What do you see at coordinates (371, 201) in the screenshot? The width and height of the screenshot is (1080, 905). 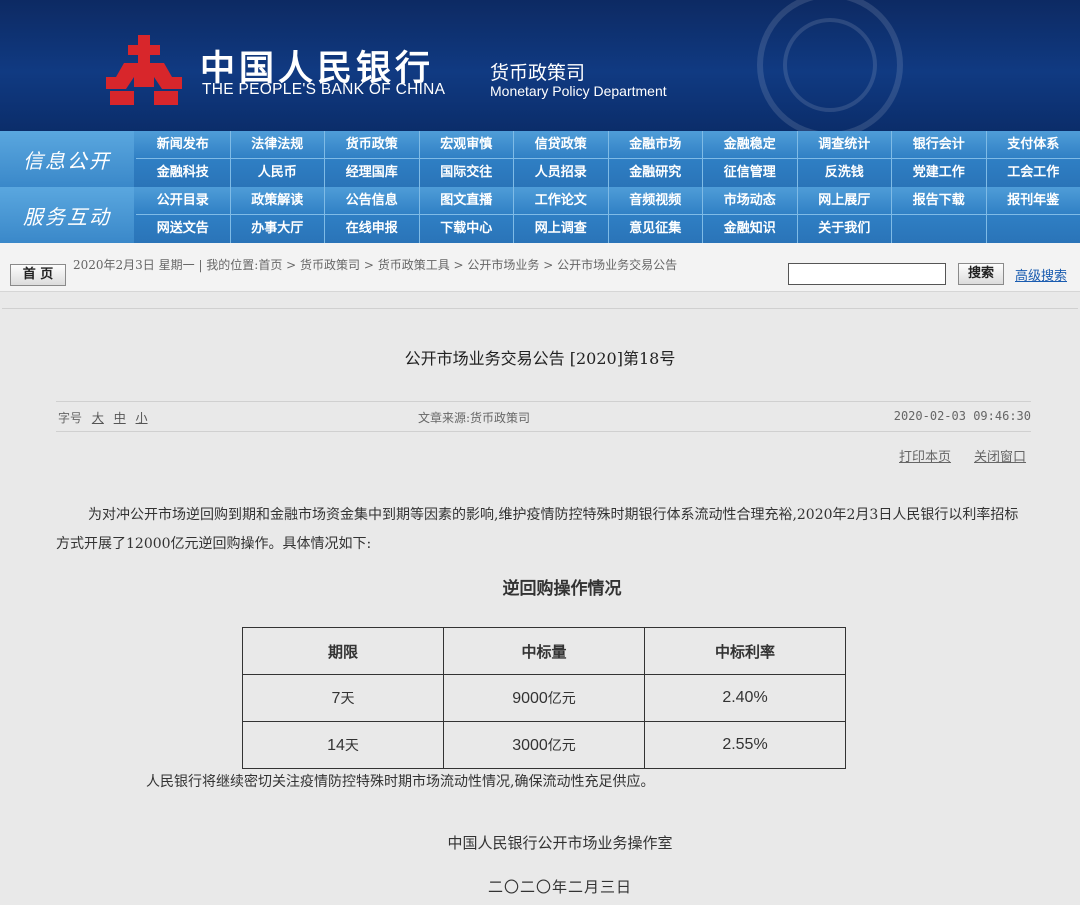 I see `nav-item: 公告信息` at bounding box center [371, 201].